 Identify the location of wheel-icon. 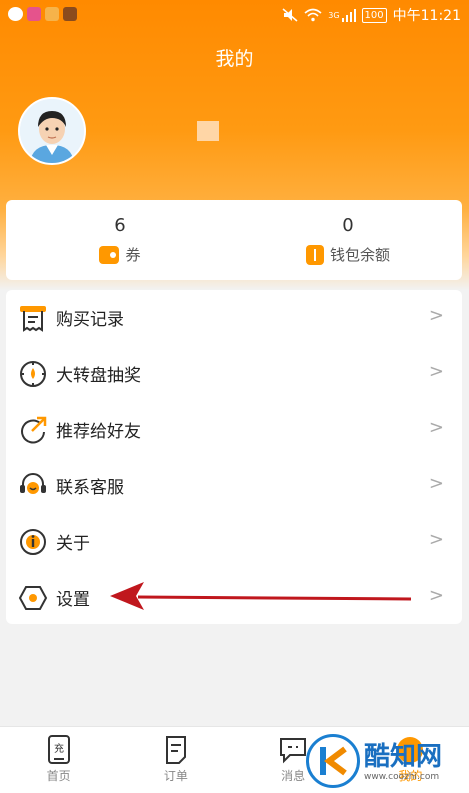
(33, 374).